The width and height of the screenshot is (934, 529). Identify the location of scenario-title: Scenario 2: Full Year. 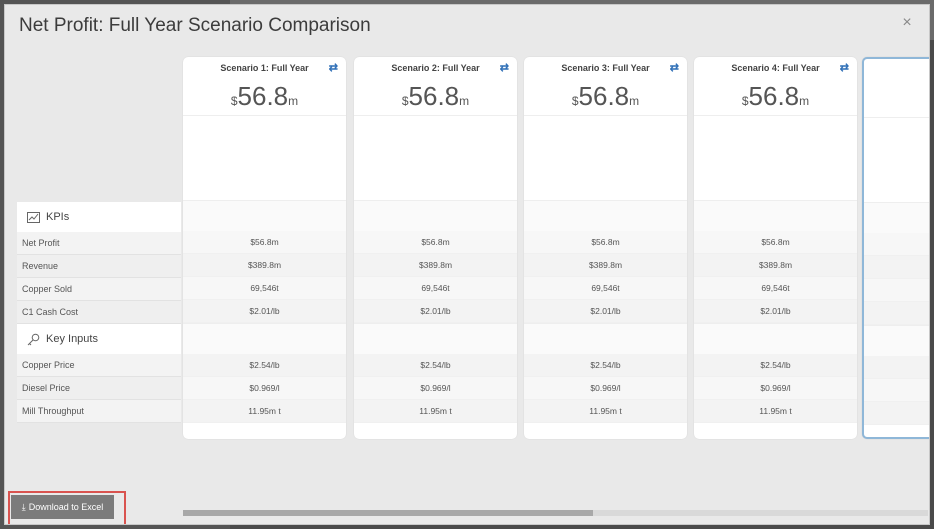
(435, 68).